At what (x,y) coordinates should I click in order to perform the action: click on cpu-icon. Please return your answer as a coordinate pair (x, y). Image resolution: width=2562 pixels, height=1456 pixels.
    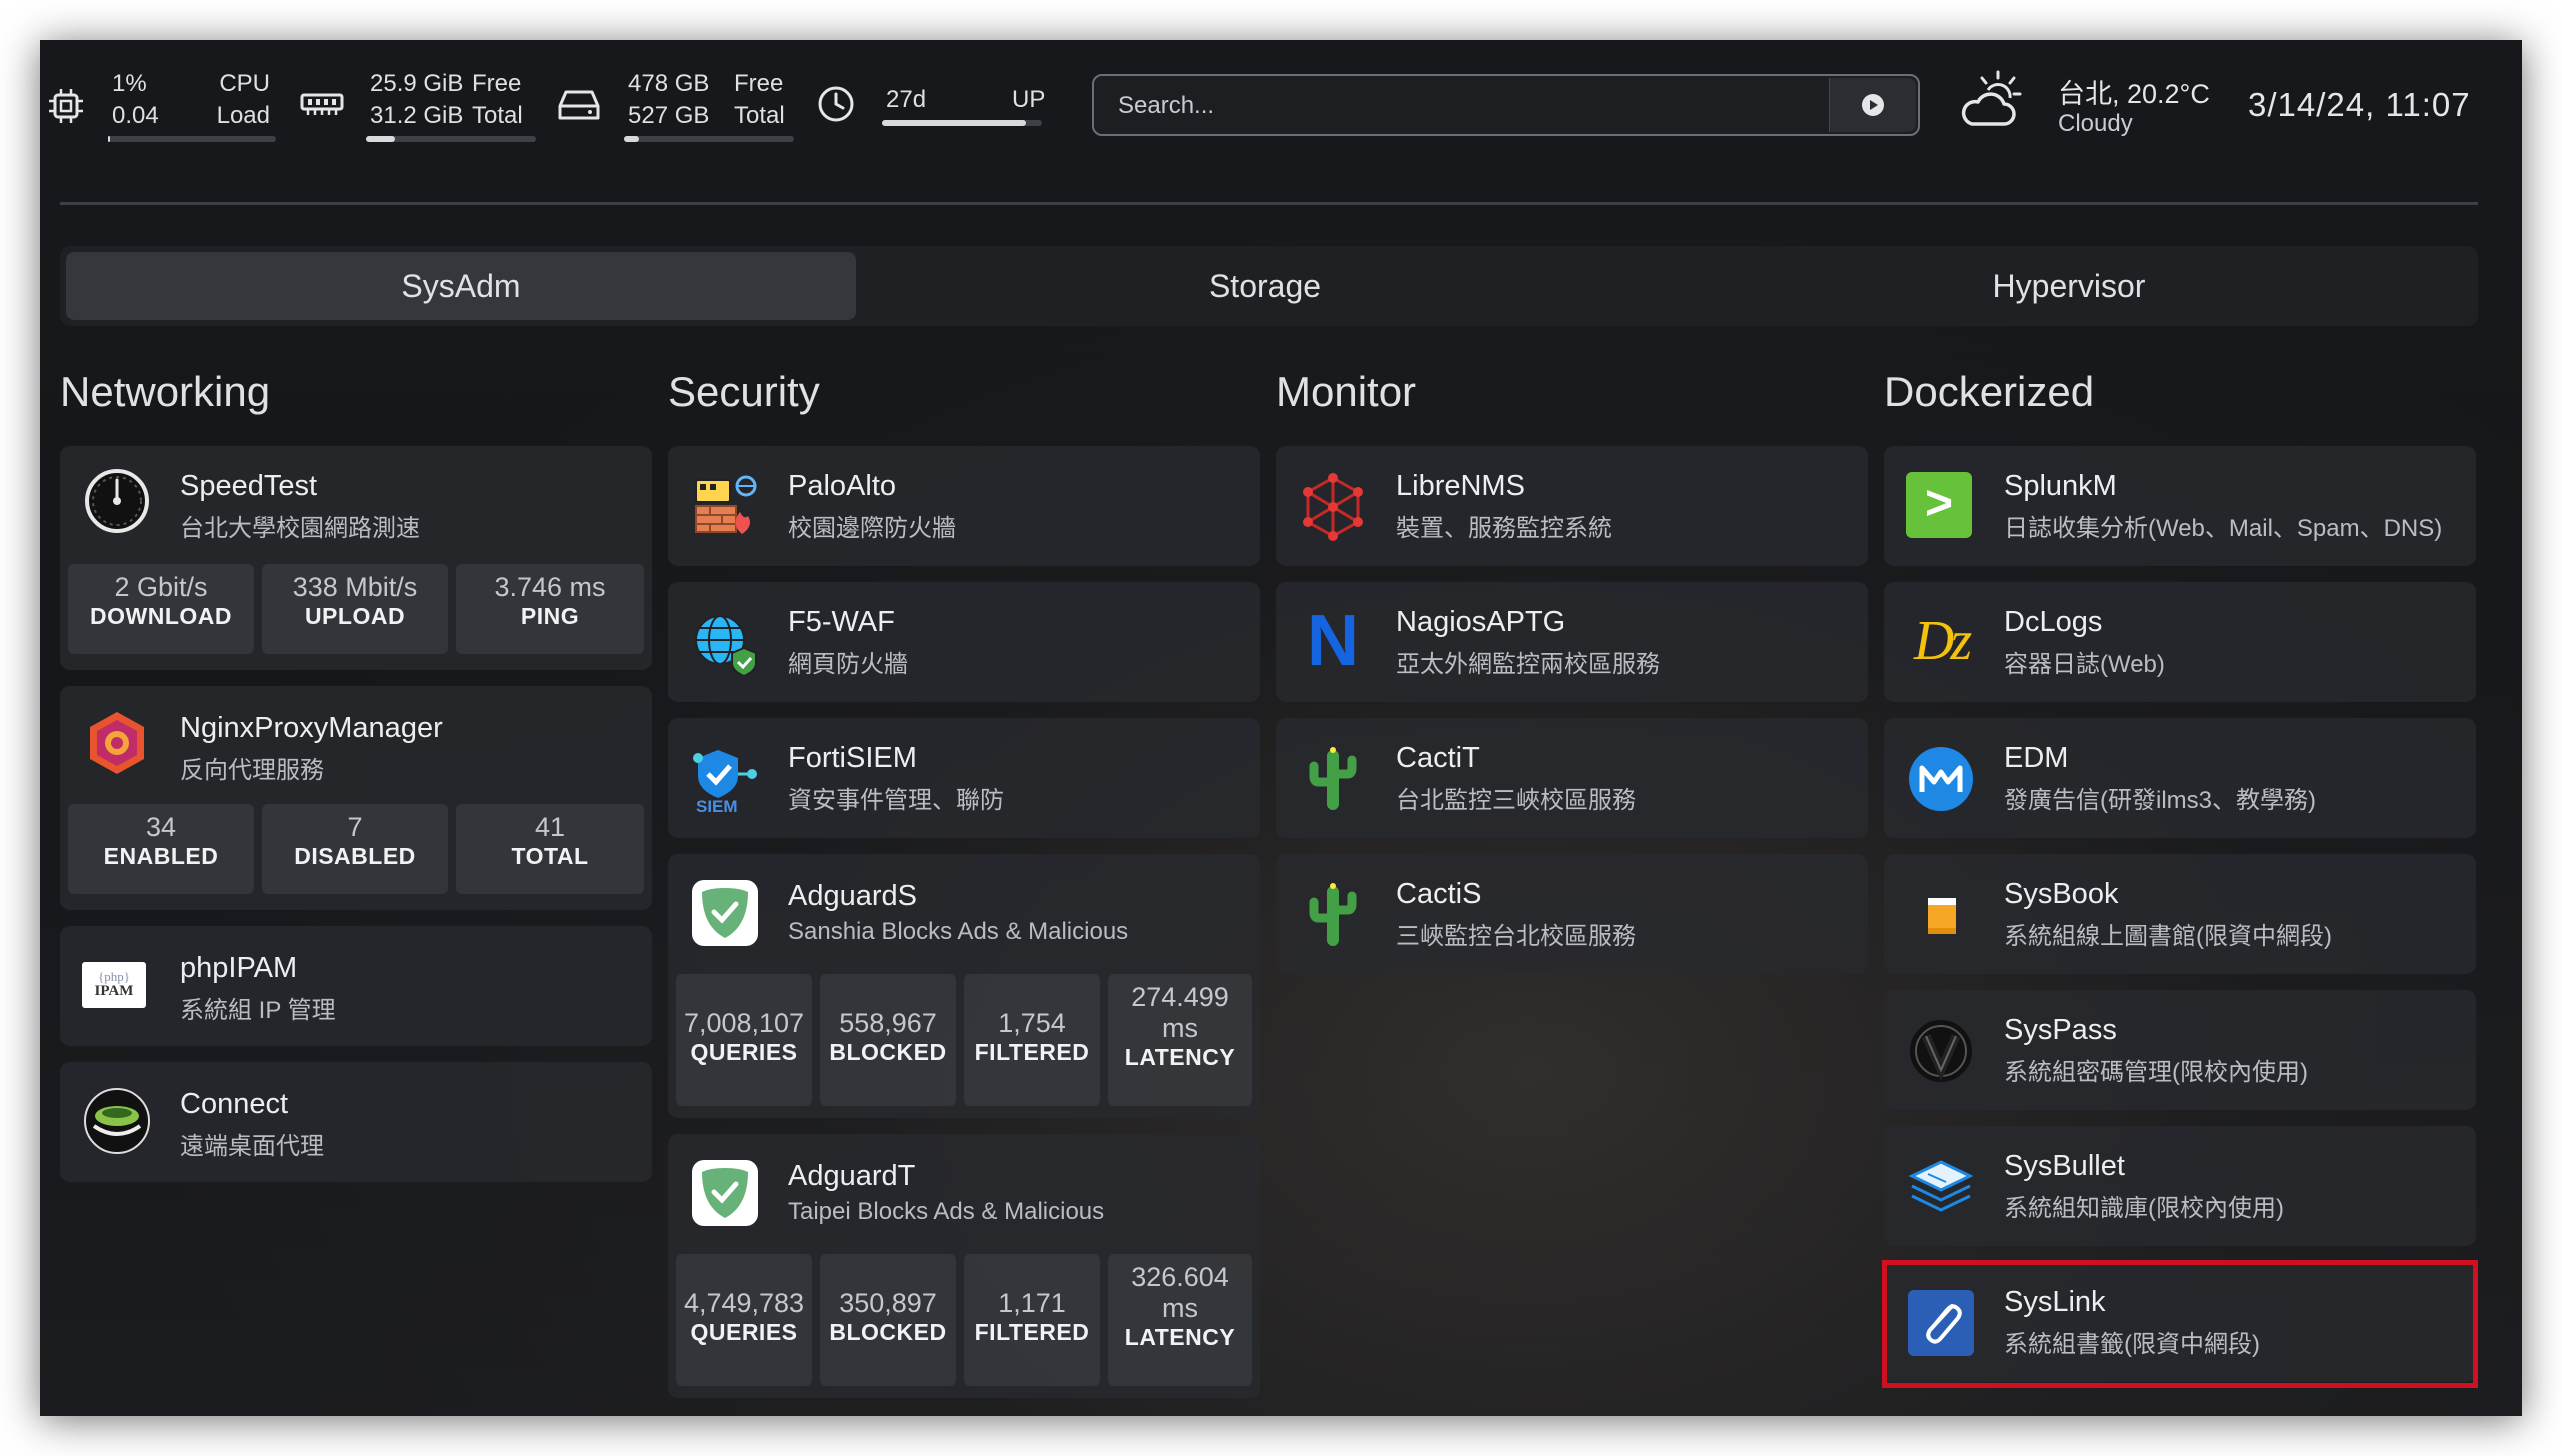
    Looking at the image, I should click on (66, 106).